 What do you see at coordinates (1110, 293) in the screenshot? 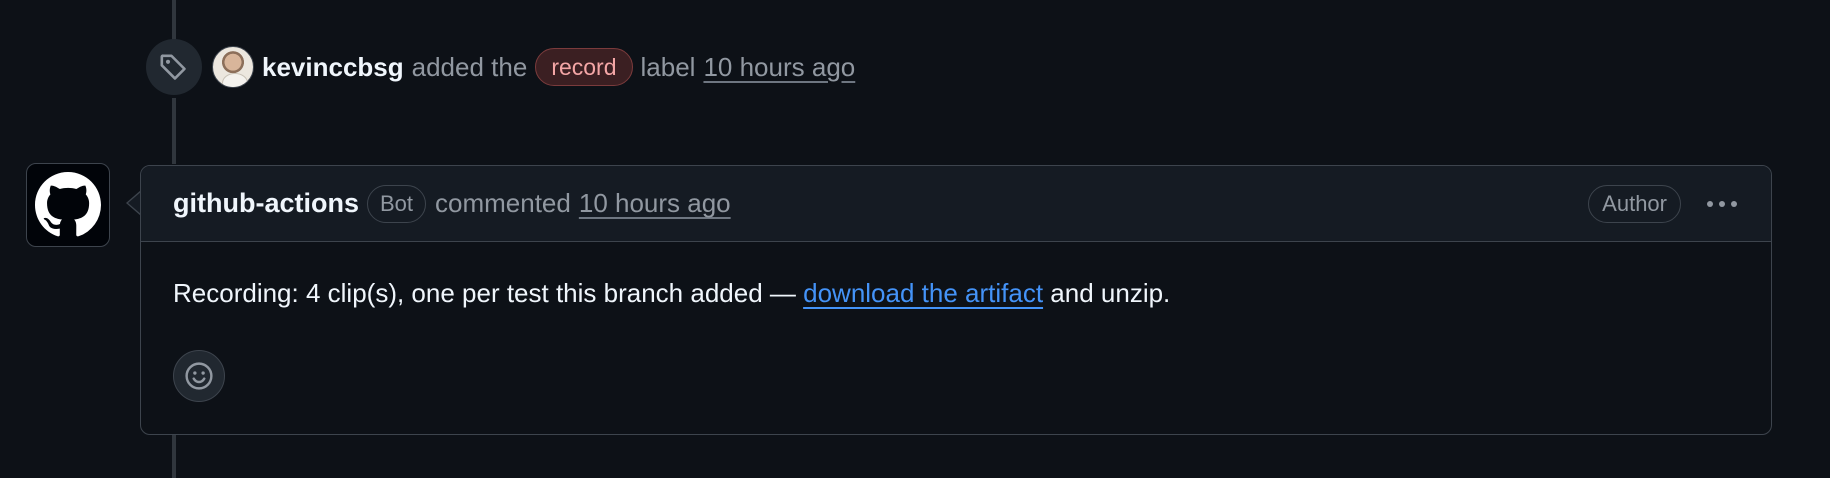
I see `comment-body-suffix: and unzip.` at bounding box center [1110, 293].